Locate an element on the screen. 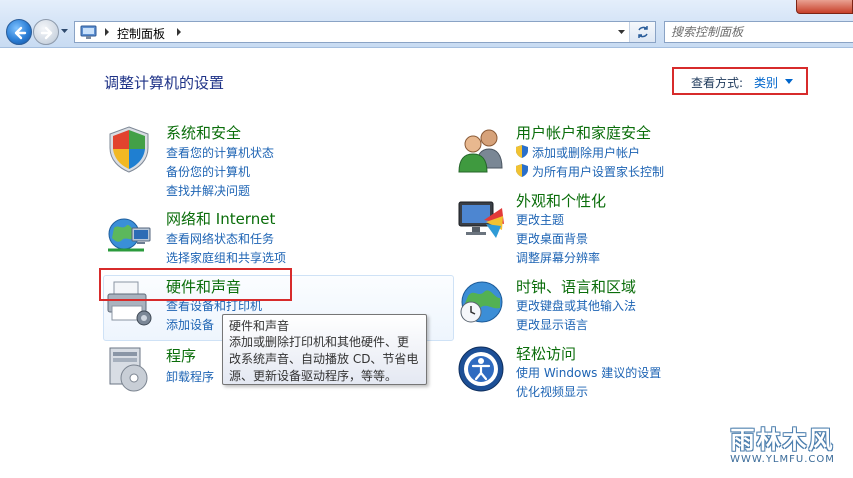 The height and width of the screenshot is (478, 853). refresh-button is located at coordinates (642, 32).